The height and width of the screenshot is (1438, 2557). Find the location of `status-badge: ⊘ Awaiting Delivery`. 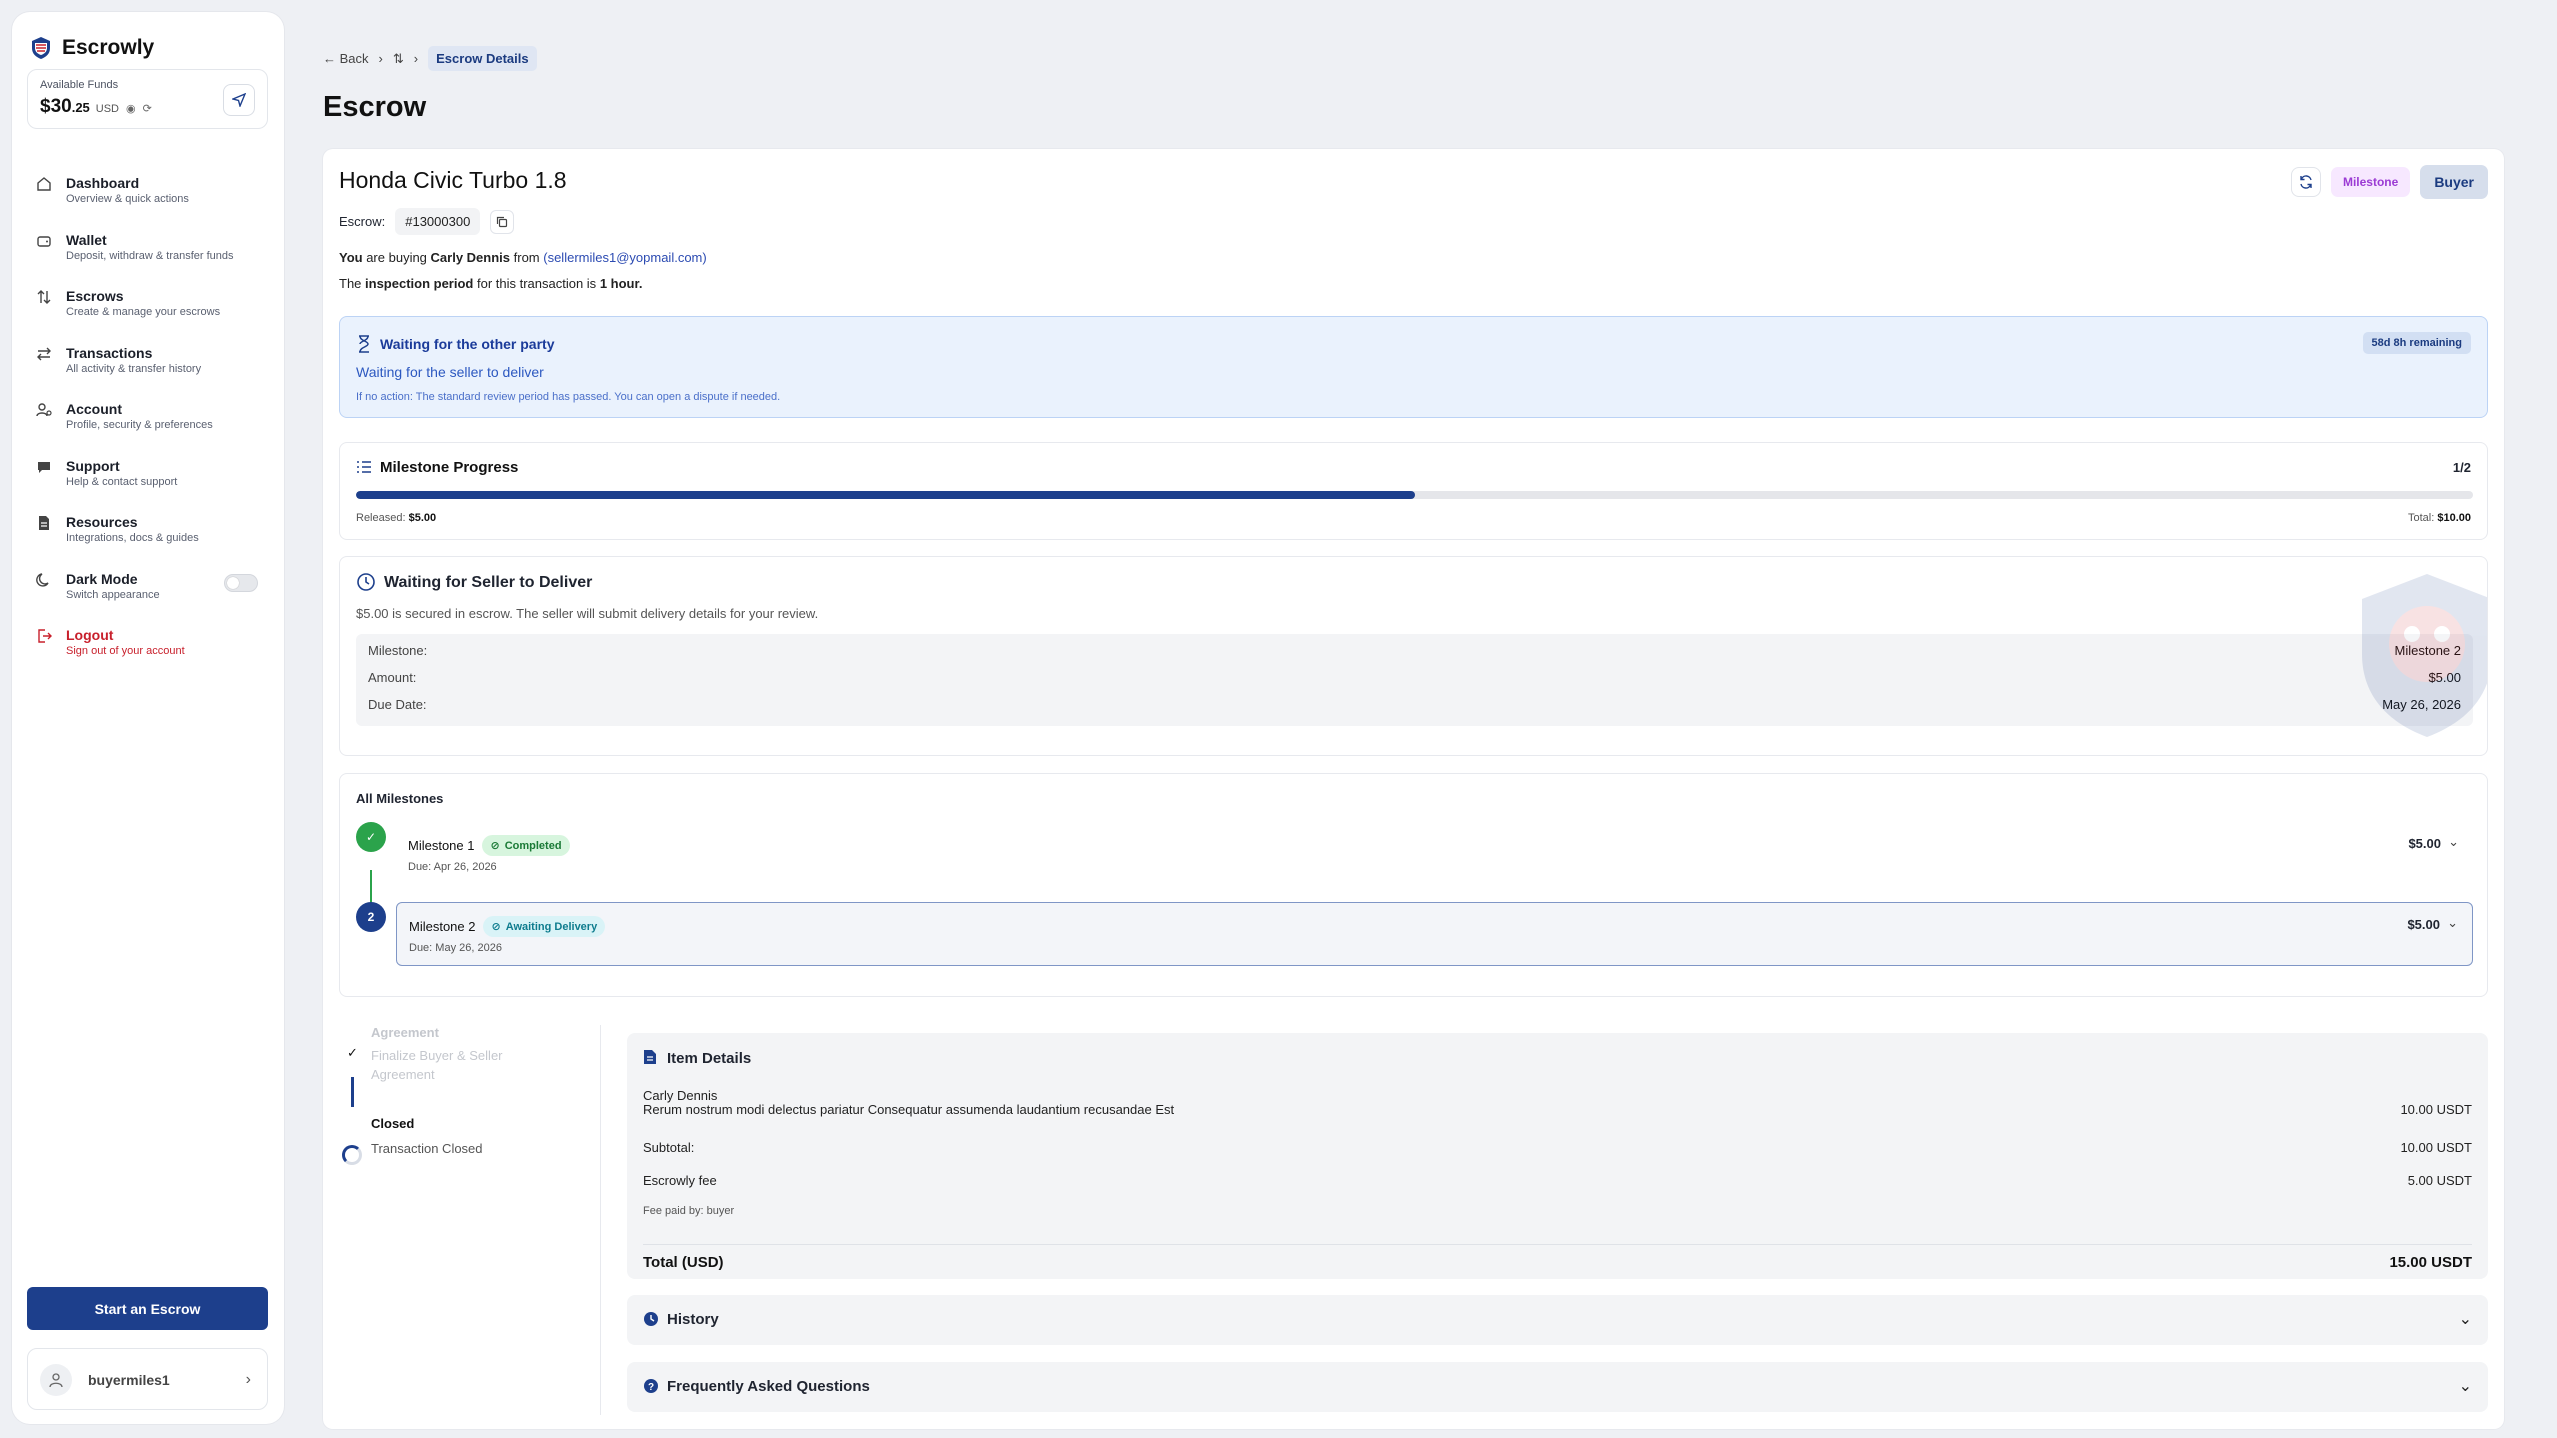

status-badge: ⊘ Awaiting Delivery is located at coordinates (544, 926).